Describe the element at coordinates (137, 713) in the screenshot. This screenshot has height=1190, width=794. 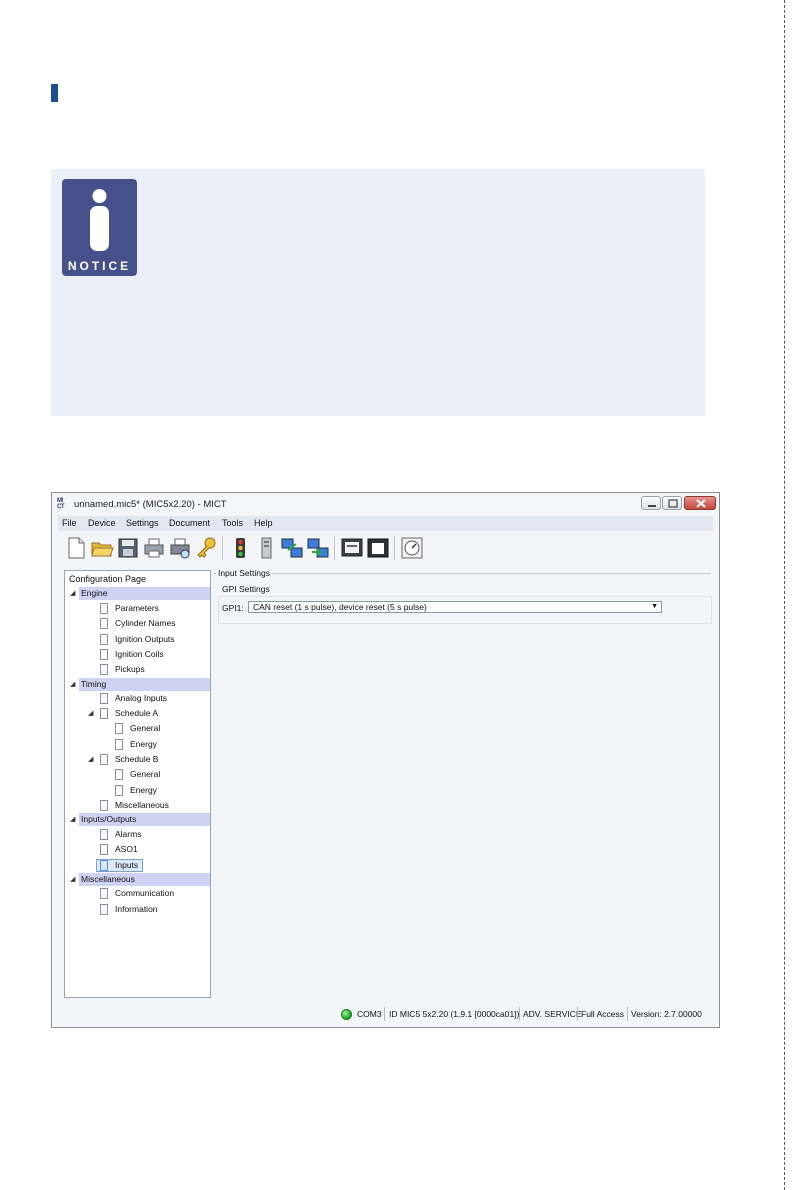
I see `tree-item-schedule-a: ◢ Schedule A` at that location.